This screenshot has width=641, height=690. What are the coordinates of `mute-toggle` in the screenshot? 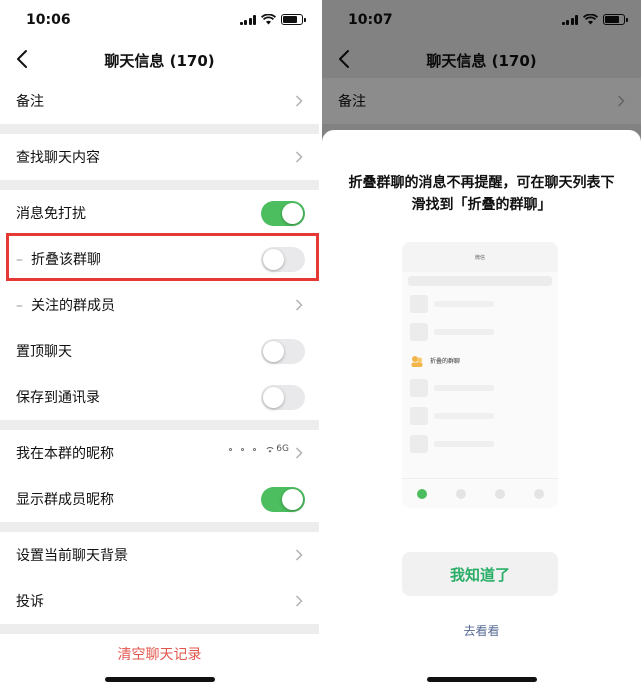 It's located at (283, 213).